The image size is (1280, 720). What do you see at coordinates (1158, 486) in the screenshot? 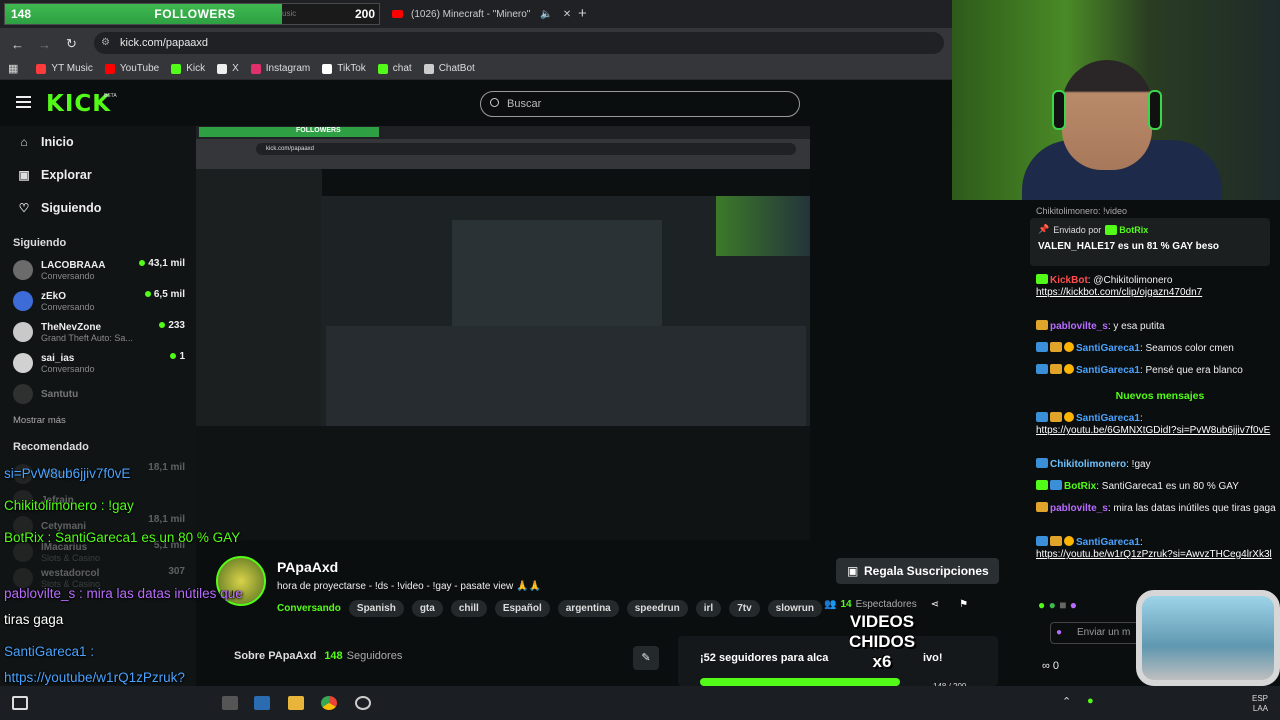
I see `chat-message: BotRix: SantiGareca1 es un 80 % GAY` at bounding box center [1158, 486].